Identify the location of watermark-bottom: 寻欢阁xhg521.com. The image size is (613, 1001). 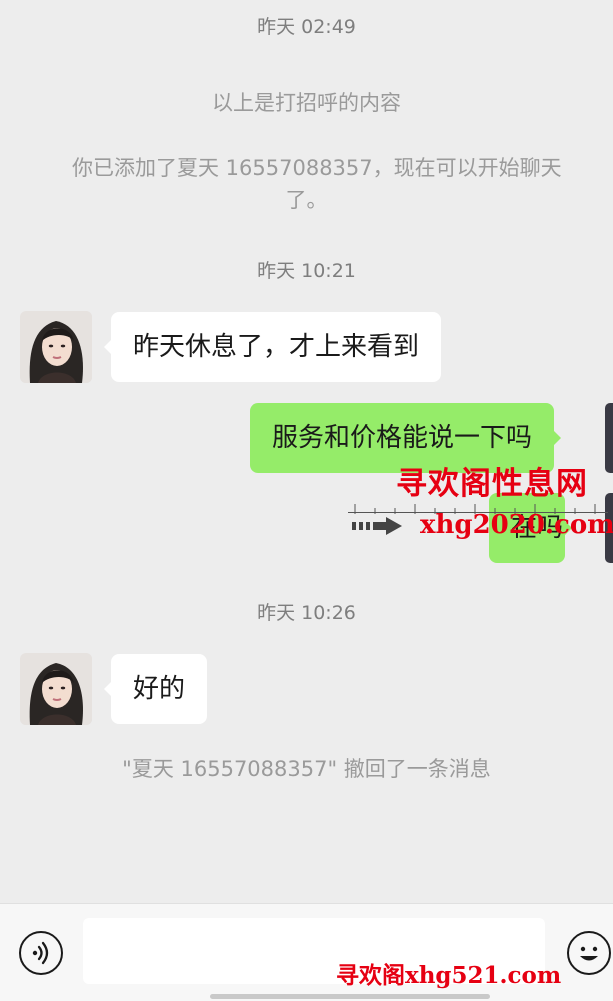
(449, 975).